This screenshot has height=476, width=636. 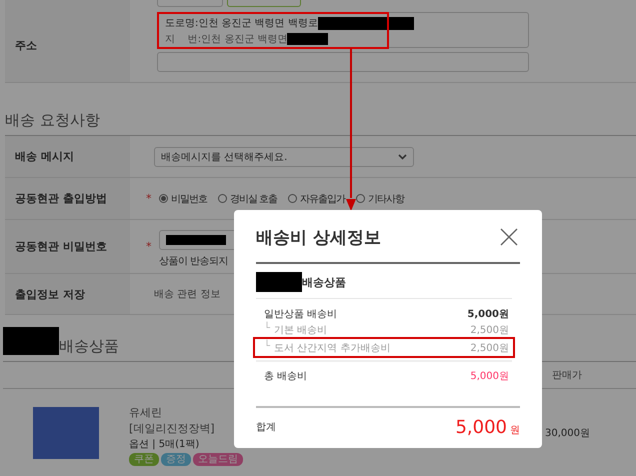 What do you see at coordinates (180, 23) in the screenshot?
I see `address-type-label: 도로명` at bounding box center [180, 23].